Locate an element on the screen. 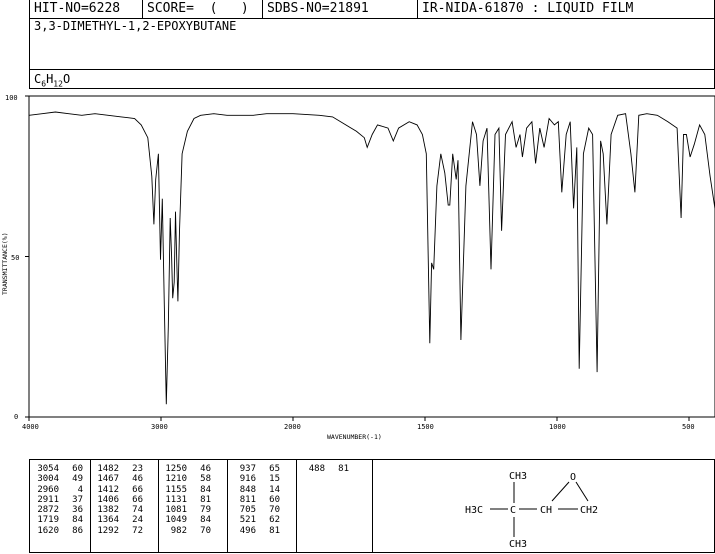  peak-row: 1292 72 is located at coordinates (124, 531).